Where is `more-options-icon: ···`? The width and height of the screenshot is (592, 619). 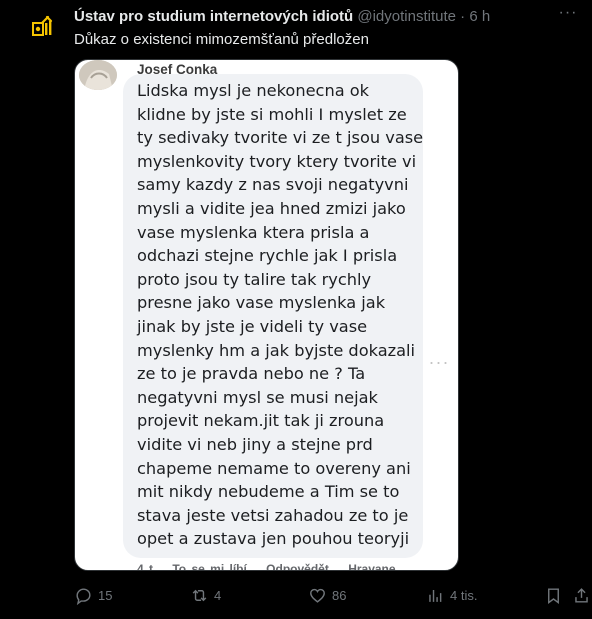
more-options-icon: ··· is located at coordinates (568, 15).